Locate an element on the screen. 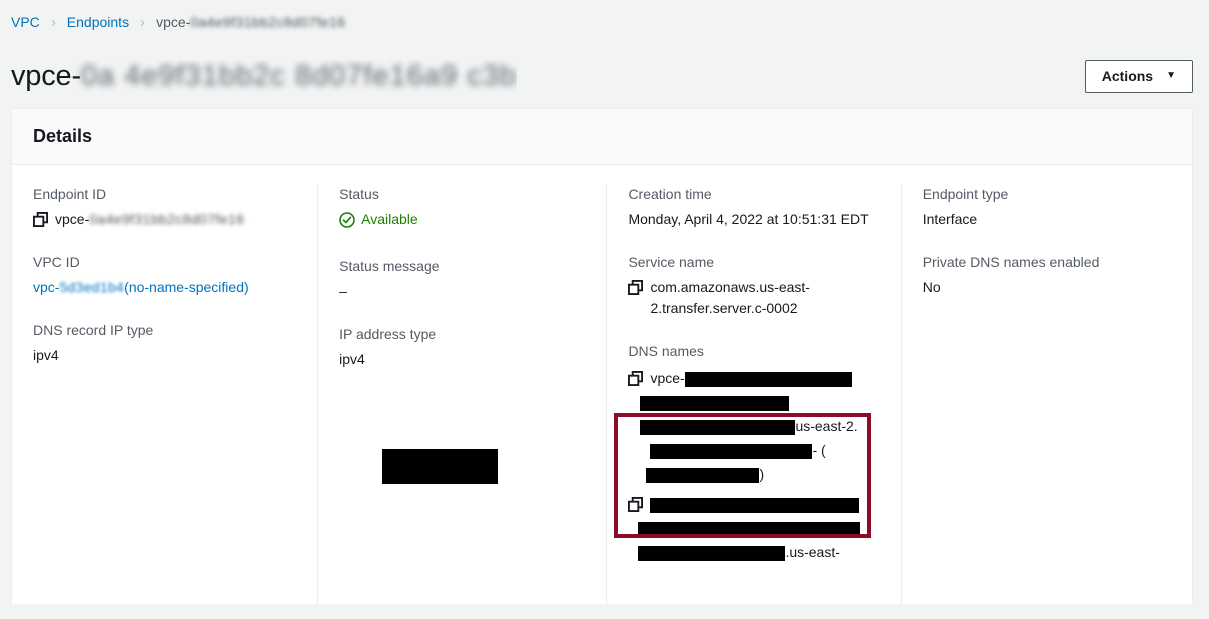 Image resolution: width=1209 pixels, height=619 pixels. field-dns-names: DNS names vpce-us-east-2. - () .us-east- is located at coordinates (754, 452).